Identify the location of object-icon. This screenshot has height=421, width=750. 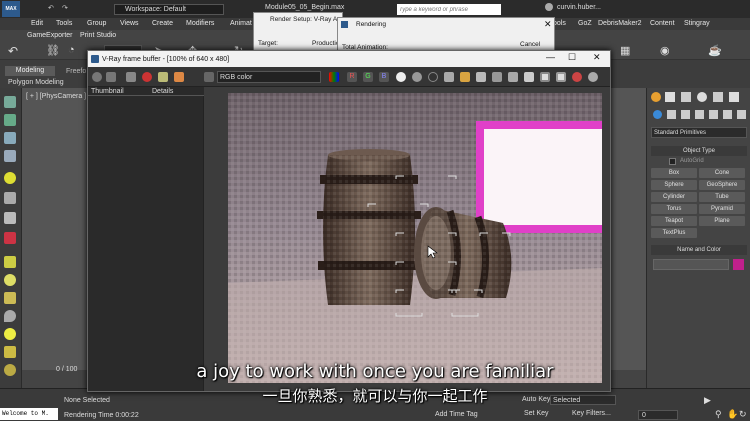
(10, 120).